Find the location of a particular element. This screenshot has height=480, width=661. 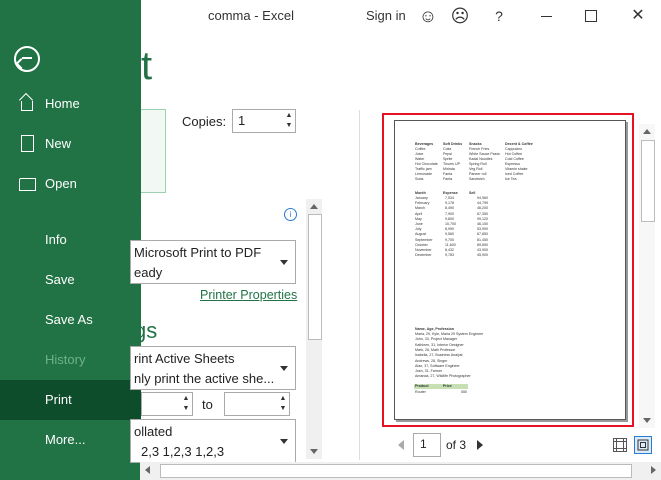

preview-cell: Alan, 37, Software Engineer is located at coordinates (437, 365).